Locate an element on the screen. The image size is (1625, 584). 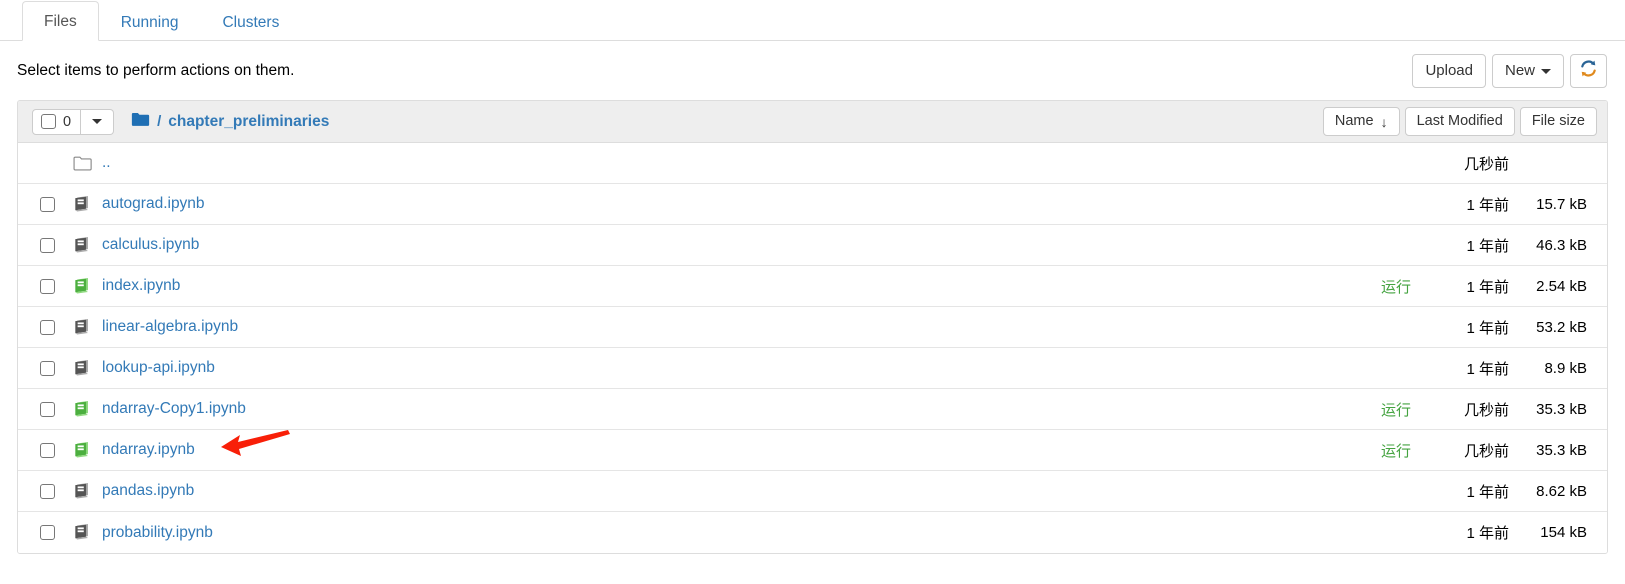
table-row: calculus.ipynb 1 年前 46.3 kB is located at coordinates (812, 245).